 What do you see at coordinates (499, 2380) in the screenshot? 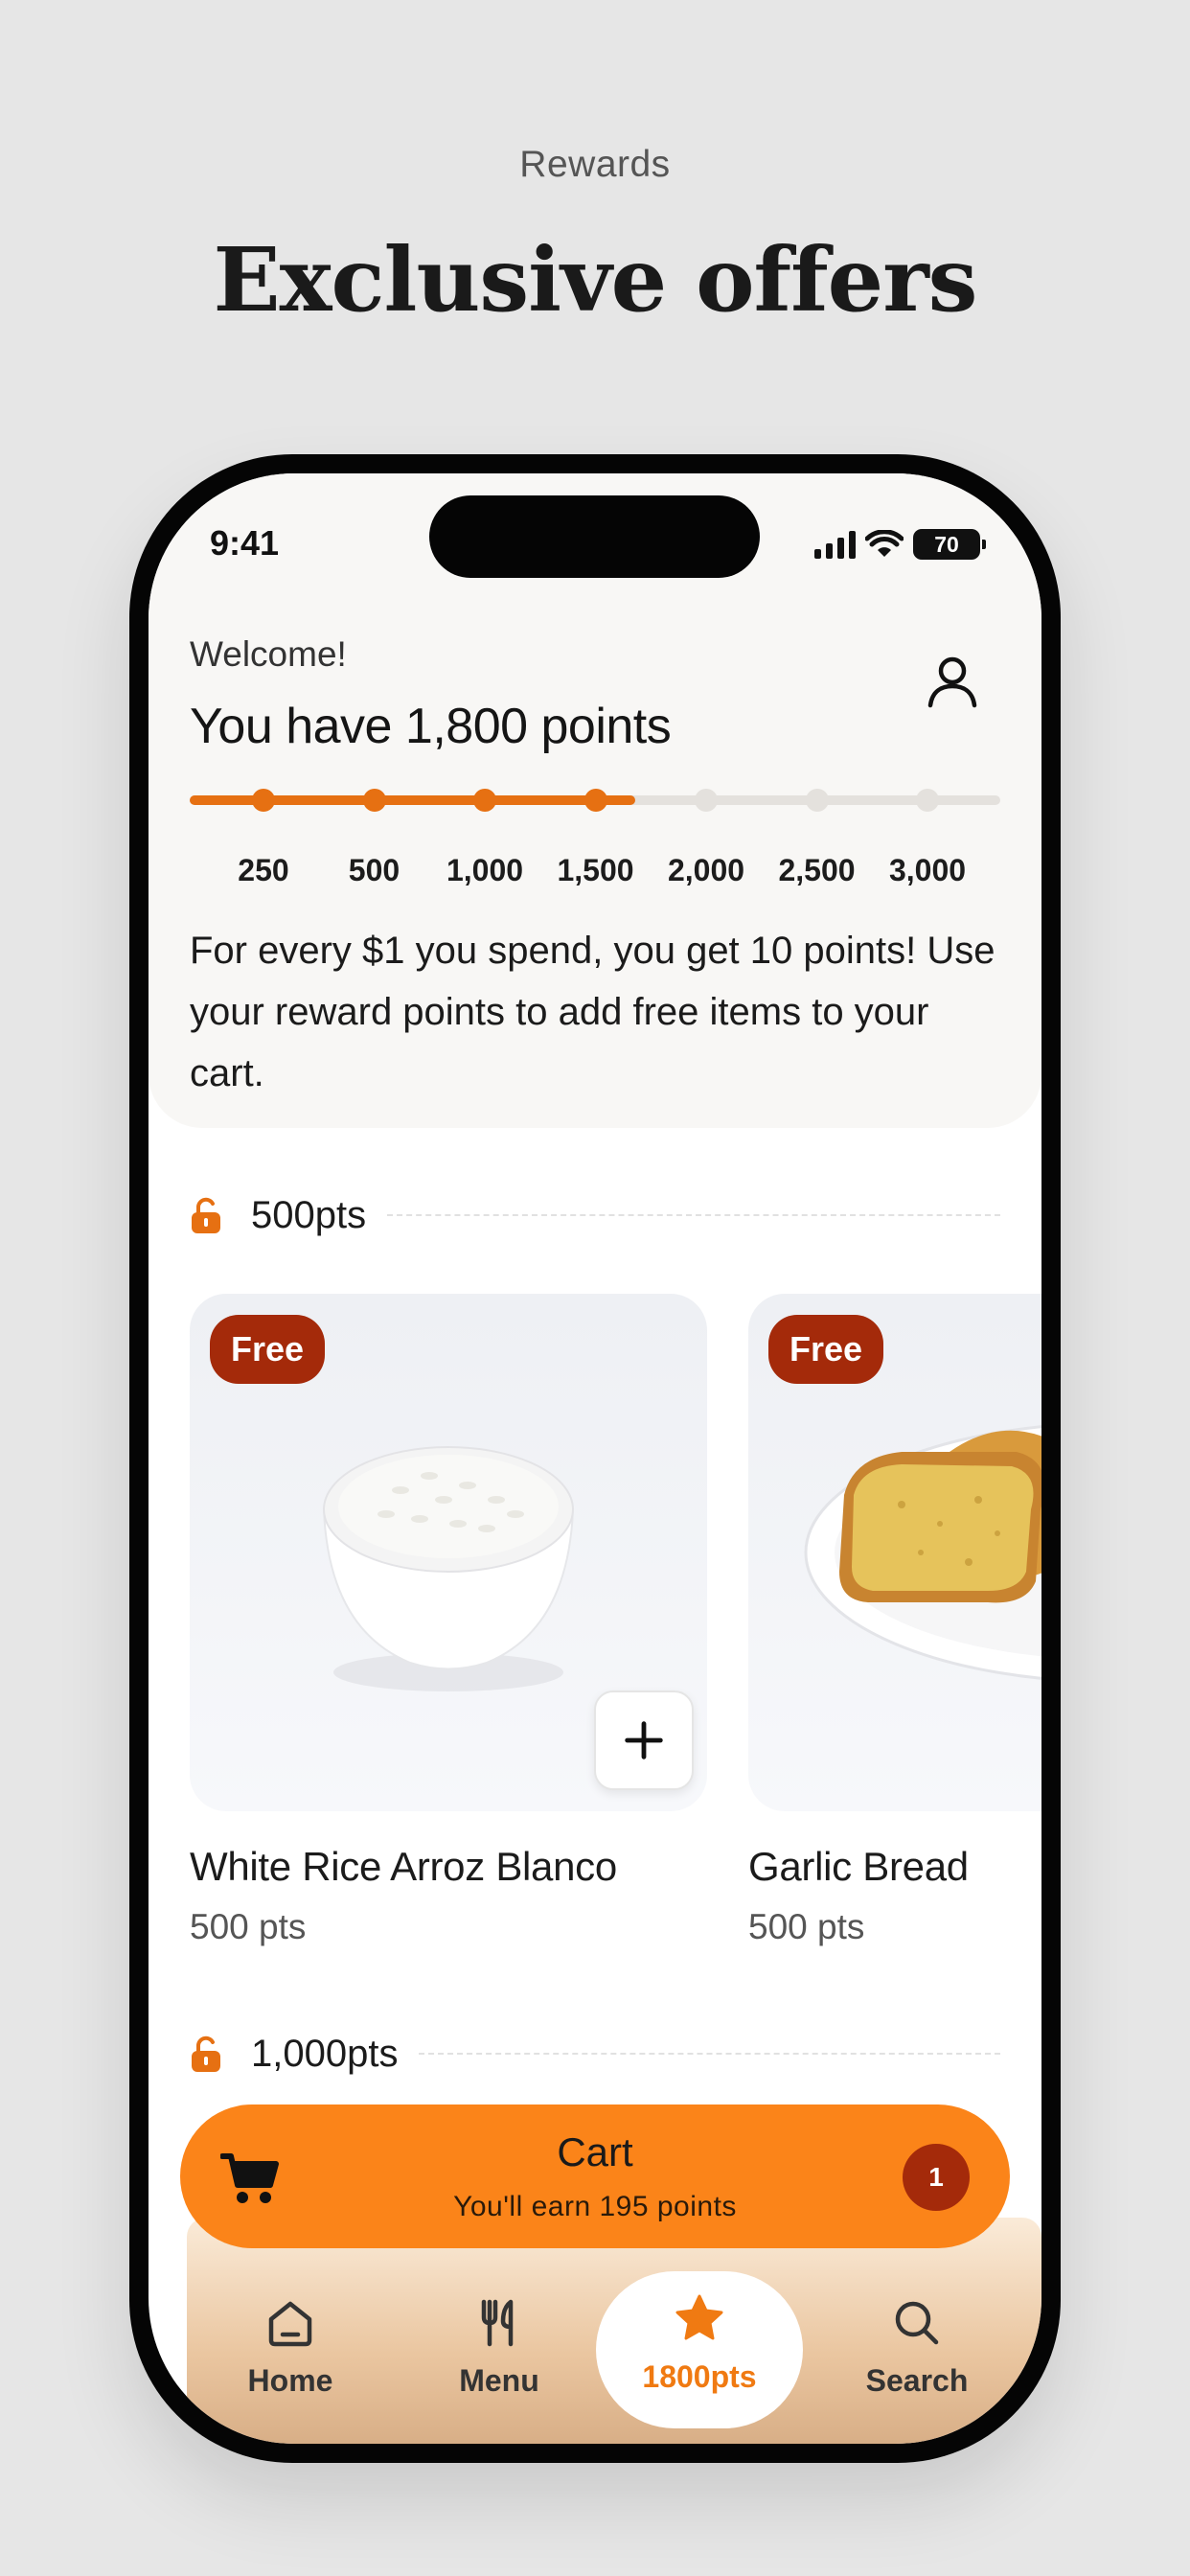
I see `tab-label: Menu` at bounding box center [499, 2380].